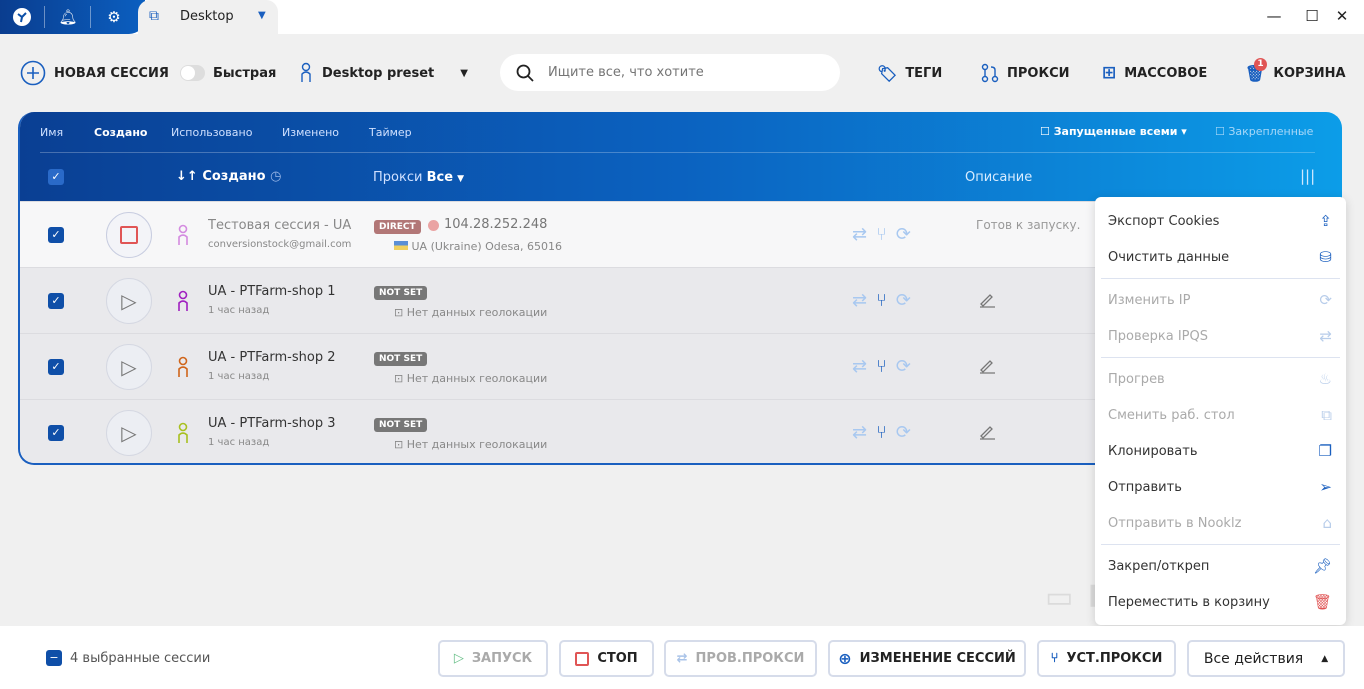  What do you see at coordinates (1253, 658) in the screenshot?
I see `all-actions-label: Все действия` at bounding box center [1253, 658].